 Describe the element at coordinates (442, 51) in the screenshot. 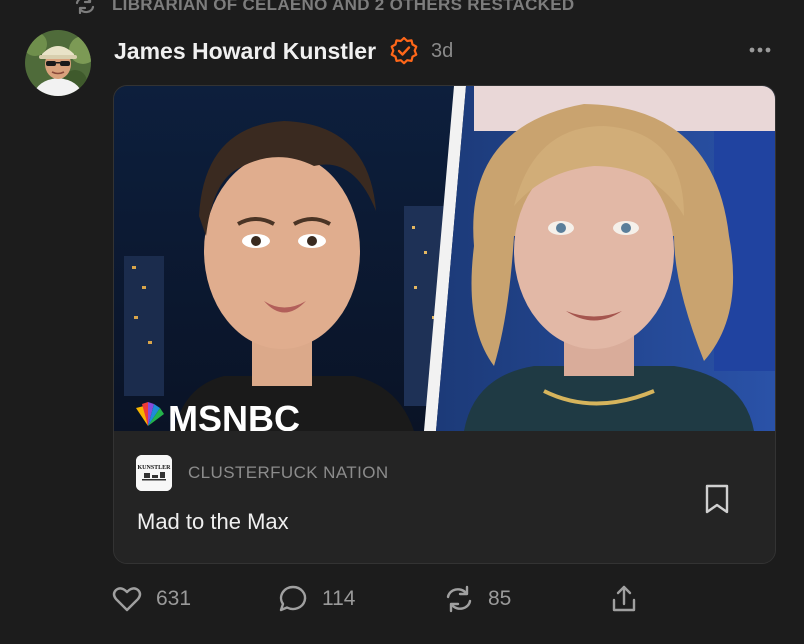

I see `post-timestamp: 3d` at that location.